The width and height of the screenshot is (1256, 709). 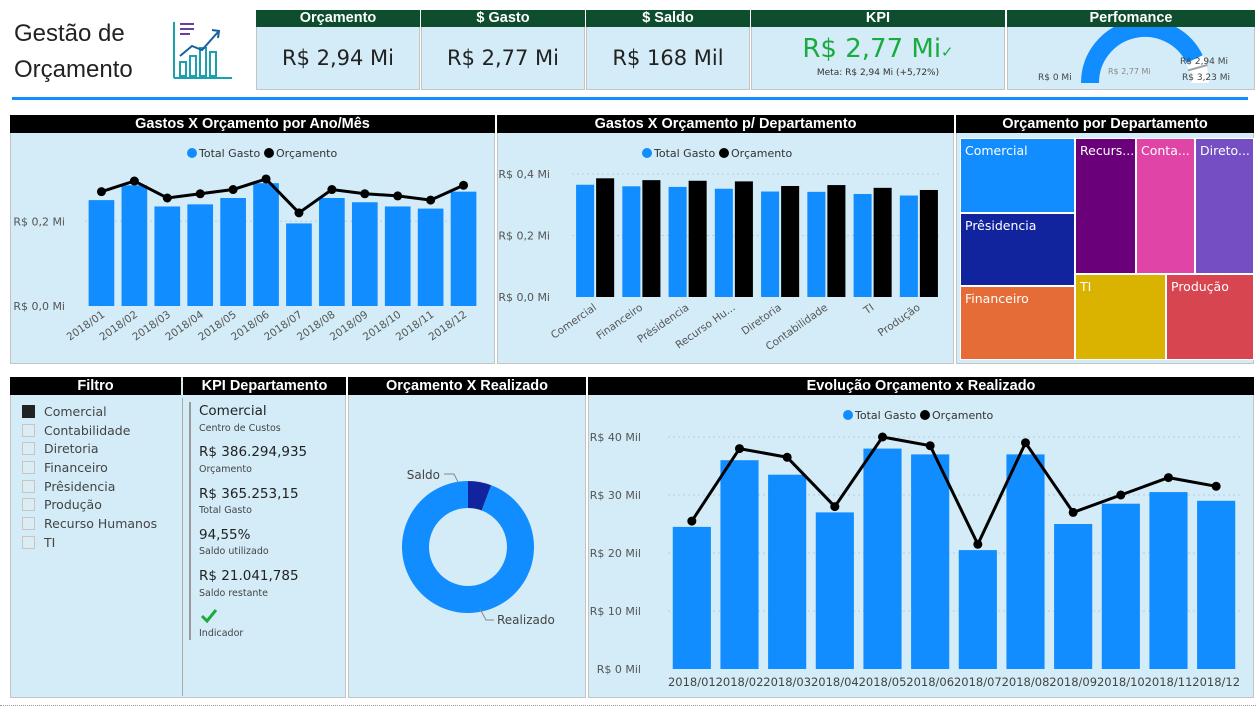 I want to click on filter-item-ti: TI, so click(x=38, y=542).